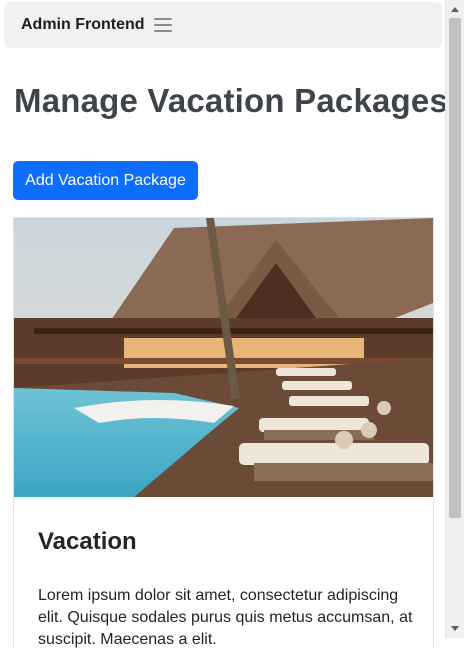 The image size is (464, 651). I want to click on scroll-up-arrow-icon, so click(455, 9).